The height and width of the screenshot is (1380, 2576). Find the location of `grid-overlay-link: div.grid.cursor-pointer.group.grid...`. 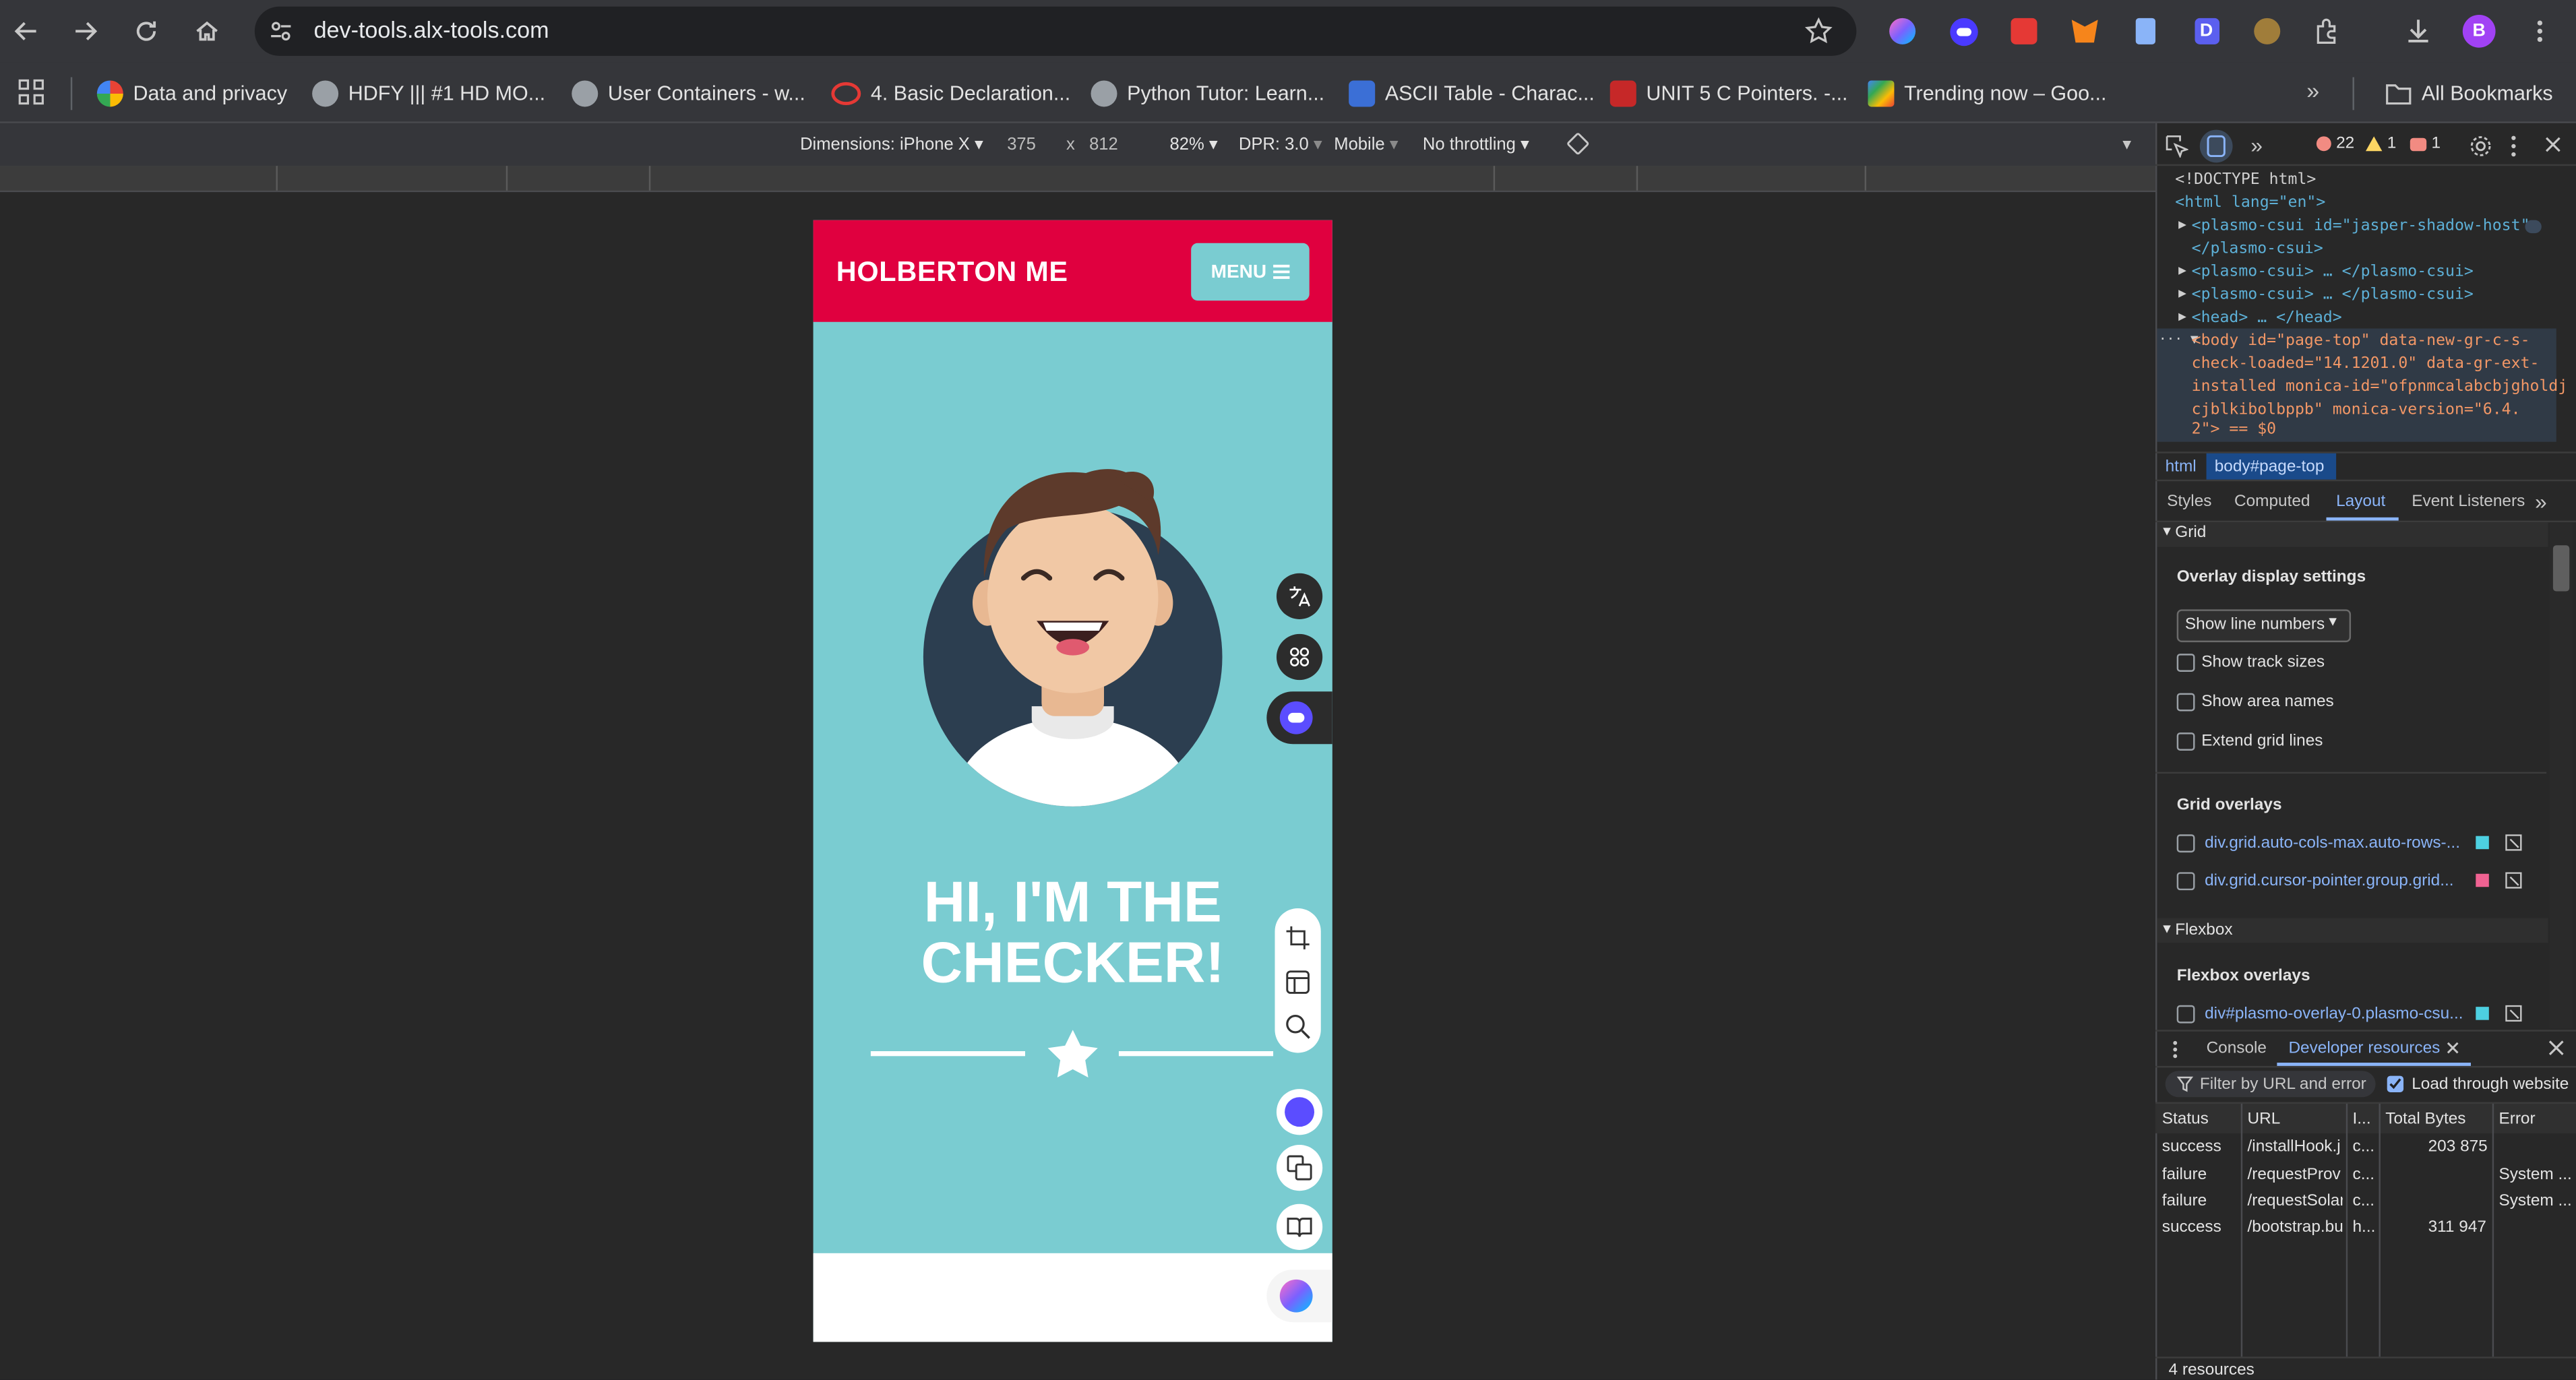

grid-overlay-link: div.grid.cursor-pointer.group.grid... is located at coordinates (2329, 881).